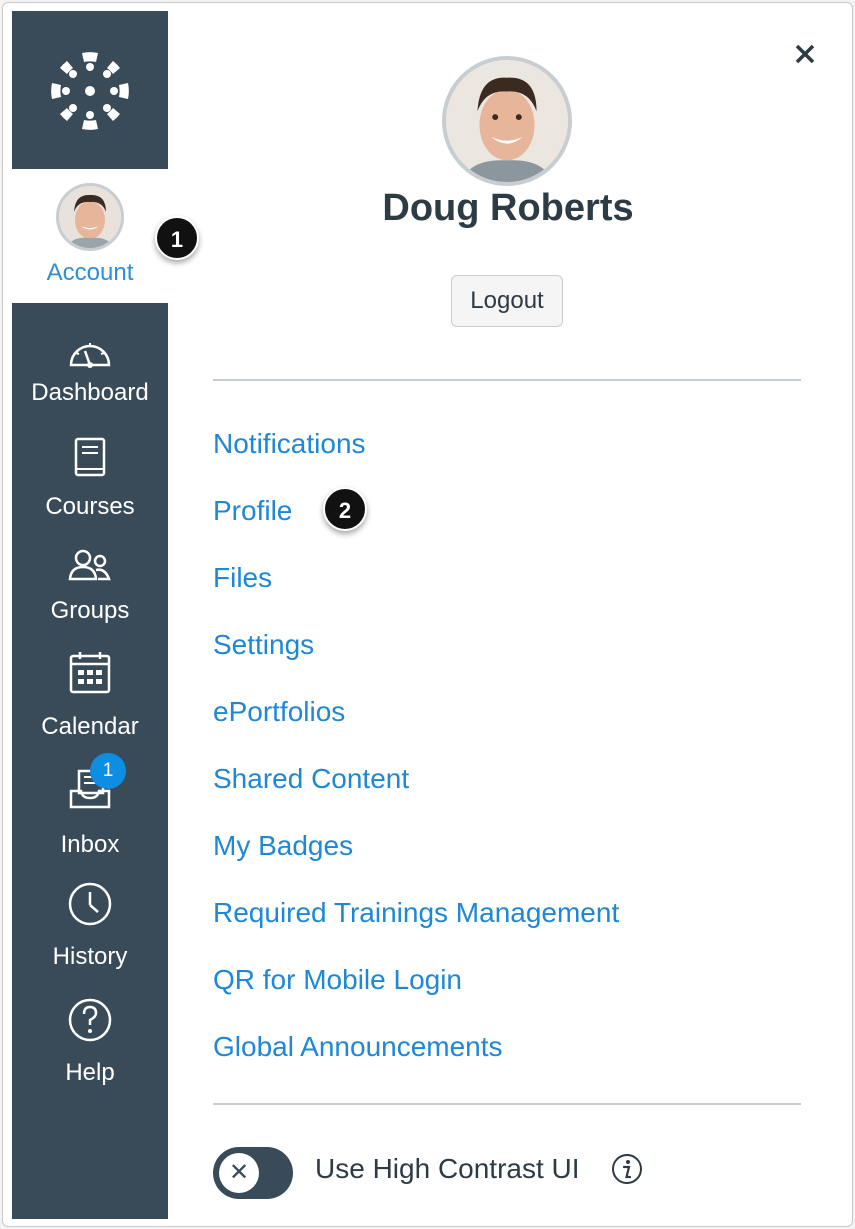 The image size is (855, 1229). What do you see at coordinates (90, 726) in the screenshot?
I see `nav-label-calendar: Calendar` at bounding box center [90, 726].